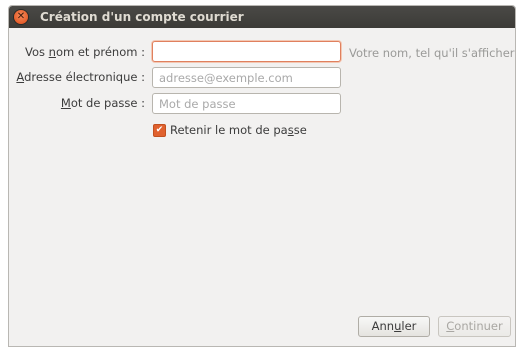  I want to click on continue-button: Continuer, so click(474, 326).